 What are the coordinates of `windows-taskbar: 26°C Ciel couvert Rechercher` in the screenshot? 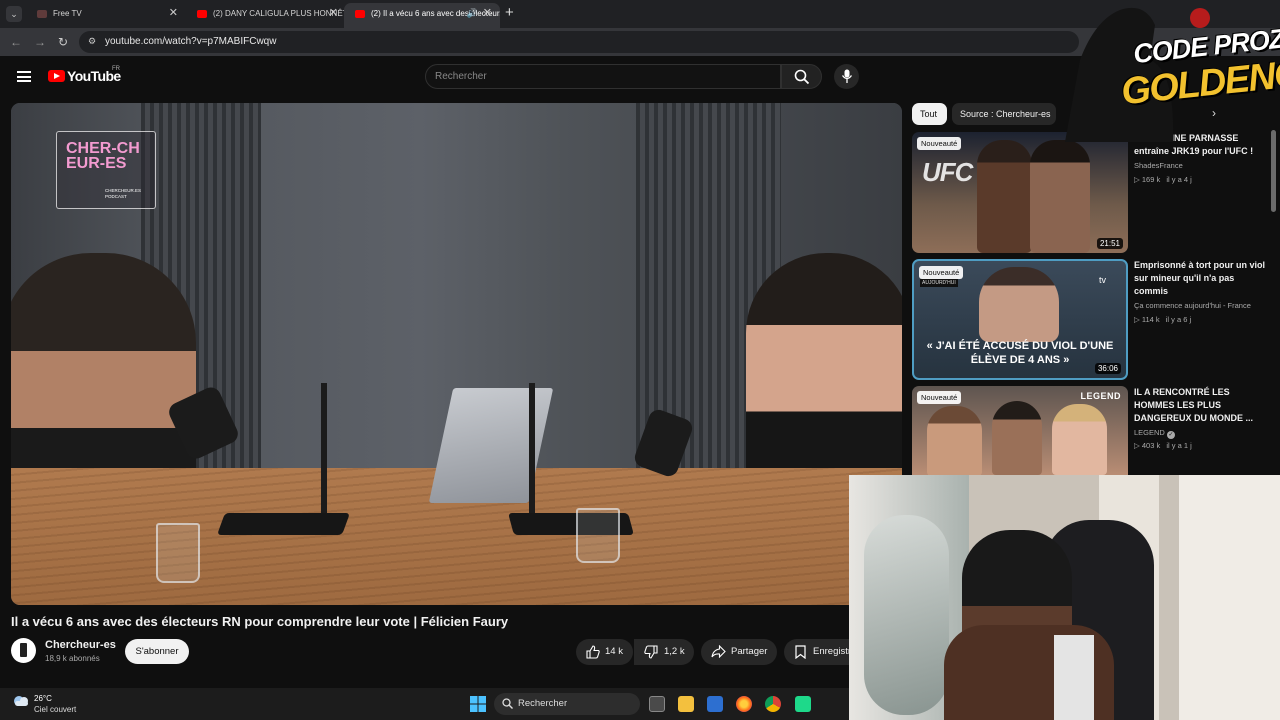 It's located at (424, 704).